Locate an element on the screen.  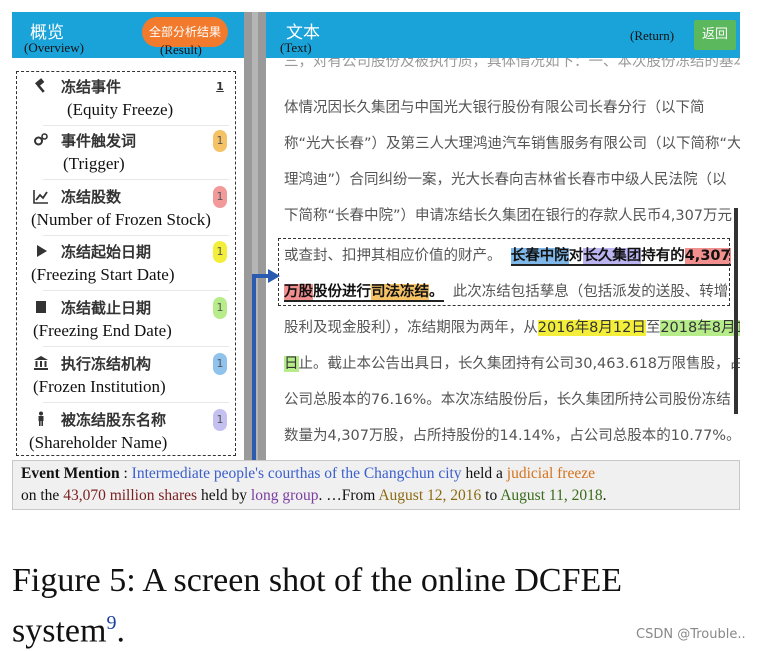
overview-item-label-en: (Equity Freeze) is located at coordinates (120, 109).